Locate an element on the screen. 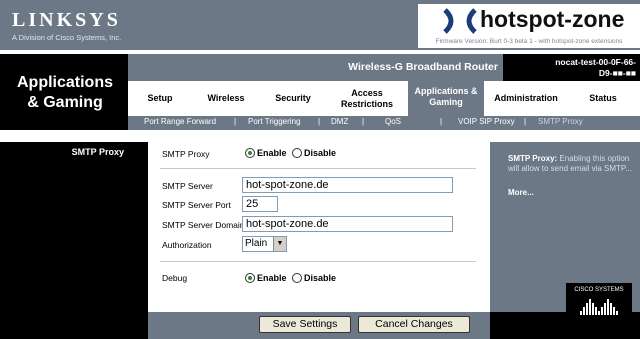 The width and height of the screenshot is (640, 339). debug-disable-option: Disable is located at coordinates (314, 278).